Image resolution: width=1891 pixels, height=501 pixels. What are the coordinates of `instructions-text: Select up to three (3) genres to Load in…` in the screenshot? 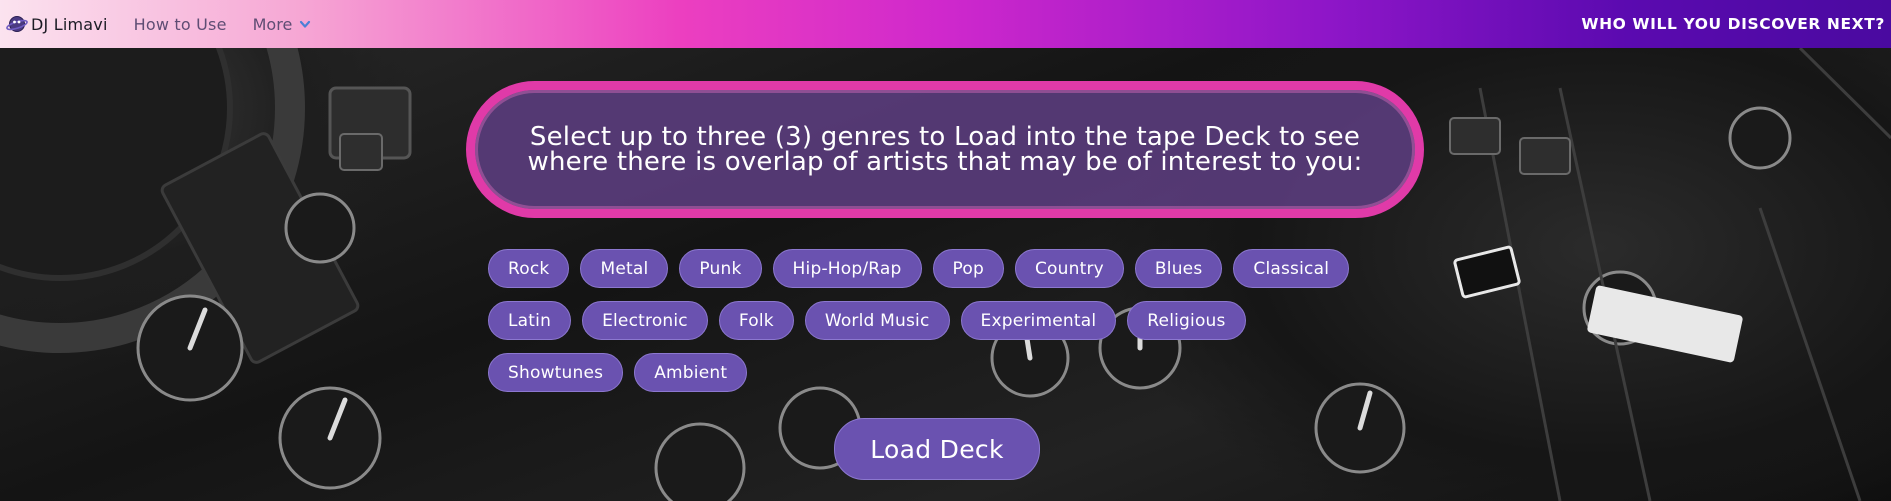 It's located at (945, 149).